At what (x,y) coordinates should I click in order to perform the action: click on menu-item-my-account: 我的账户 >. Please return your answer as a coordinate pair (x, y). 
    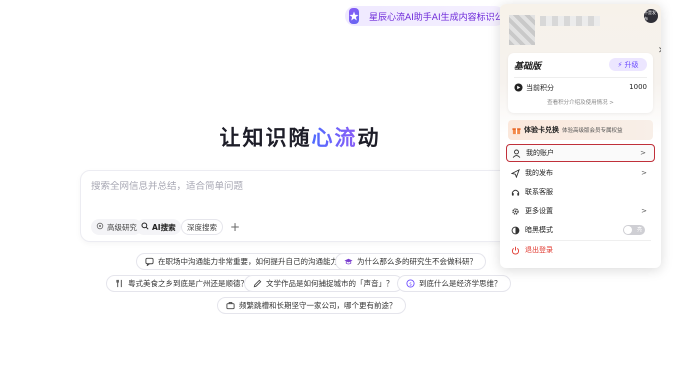
    Looking at the image, I should click on (580, 153).